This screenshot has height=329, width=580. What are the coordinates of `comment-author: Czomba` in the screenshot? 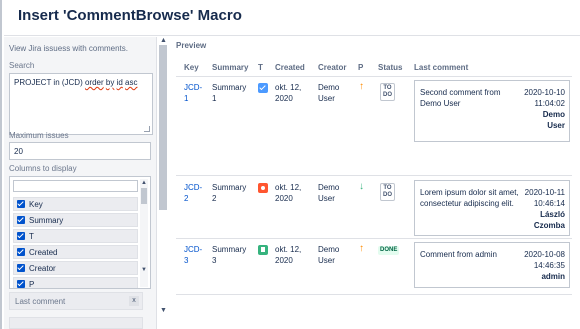 It's located at (549, 225).